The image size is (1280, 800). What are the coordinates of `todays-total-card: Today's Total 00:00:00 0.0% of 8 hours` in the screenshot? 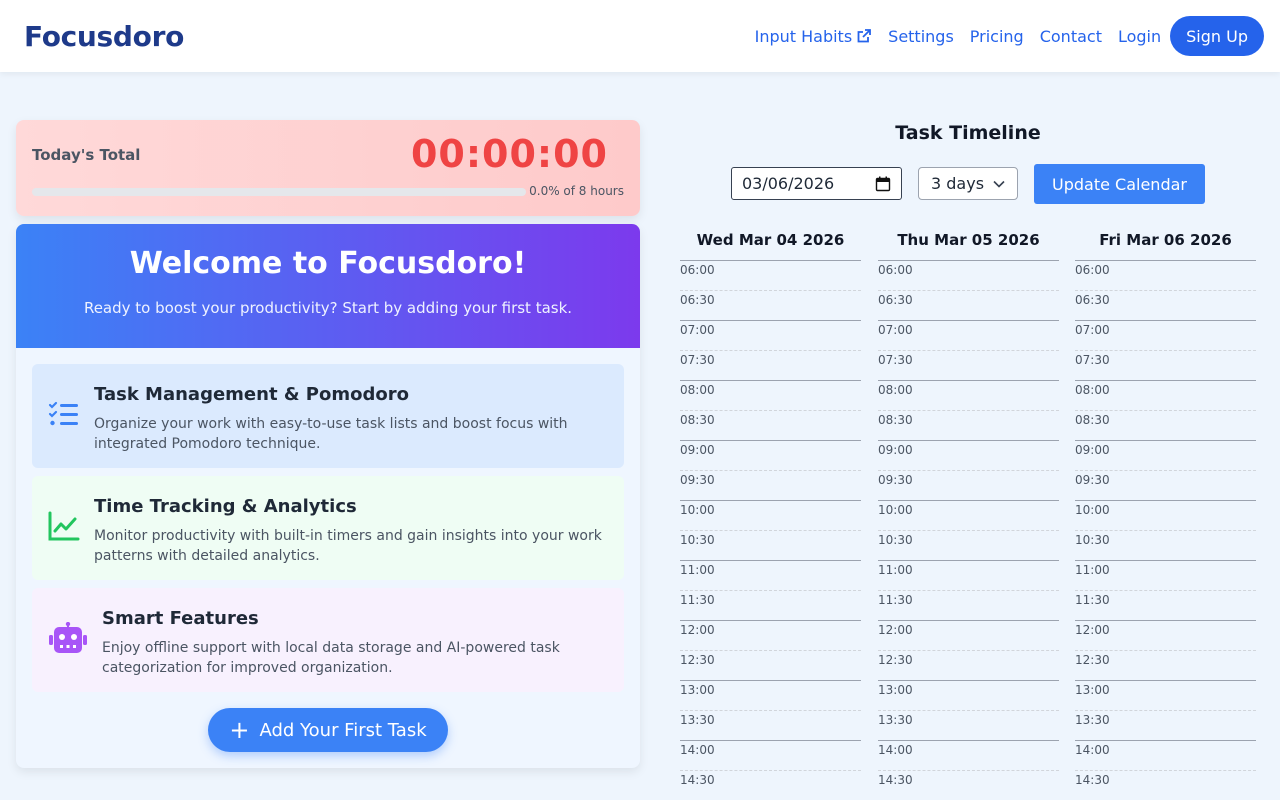 It's located at (328, 168).